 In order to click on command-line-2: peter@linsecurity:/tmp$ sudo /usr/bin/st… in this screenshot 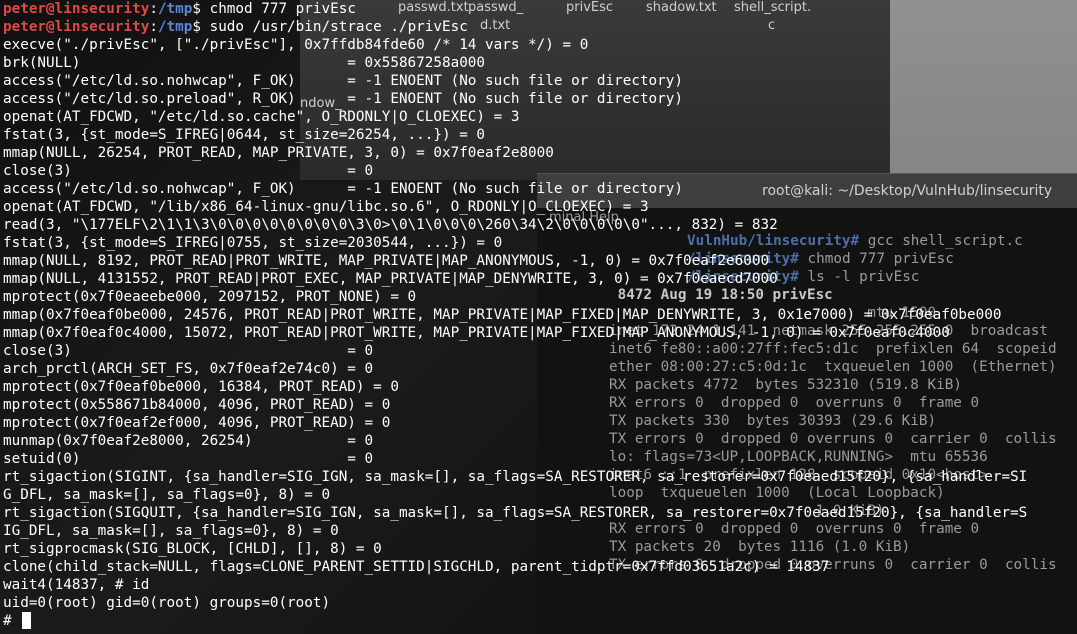, I will do `click(235, 27)`.